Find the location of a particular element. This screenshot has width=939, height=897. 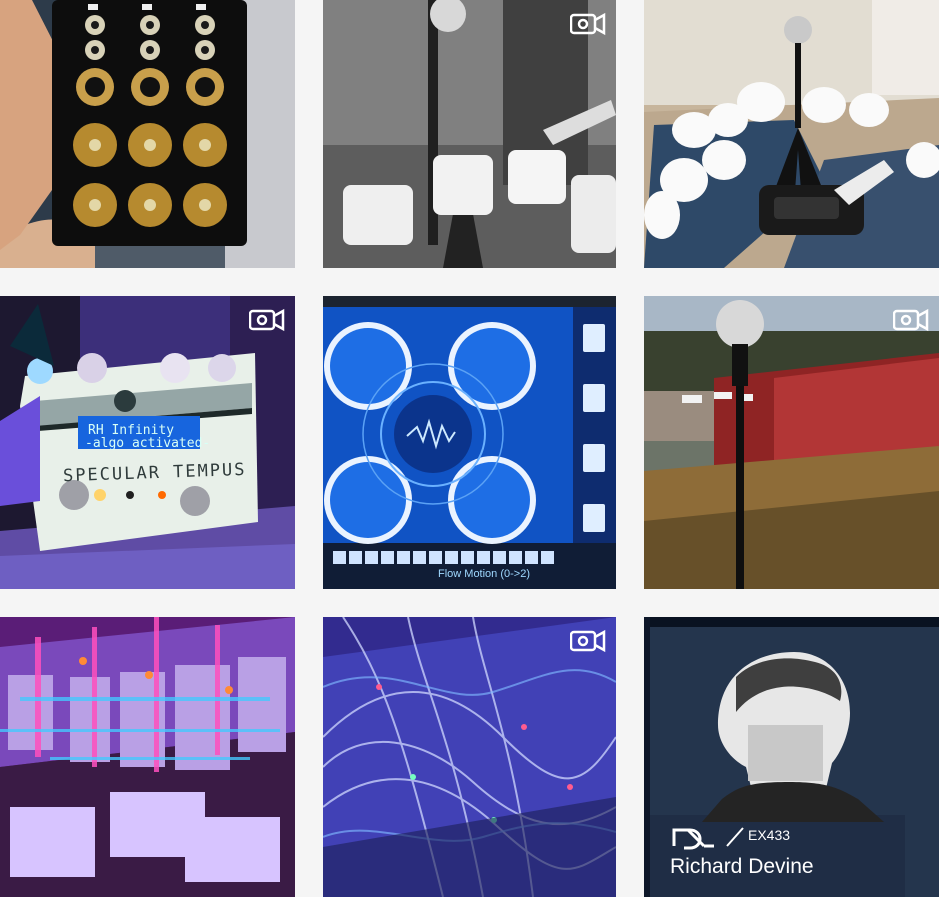

crystal-bowls-recorder-image is located at coordinates (791, 134).